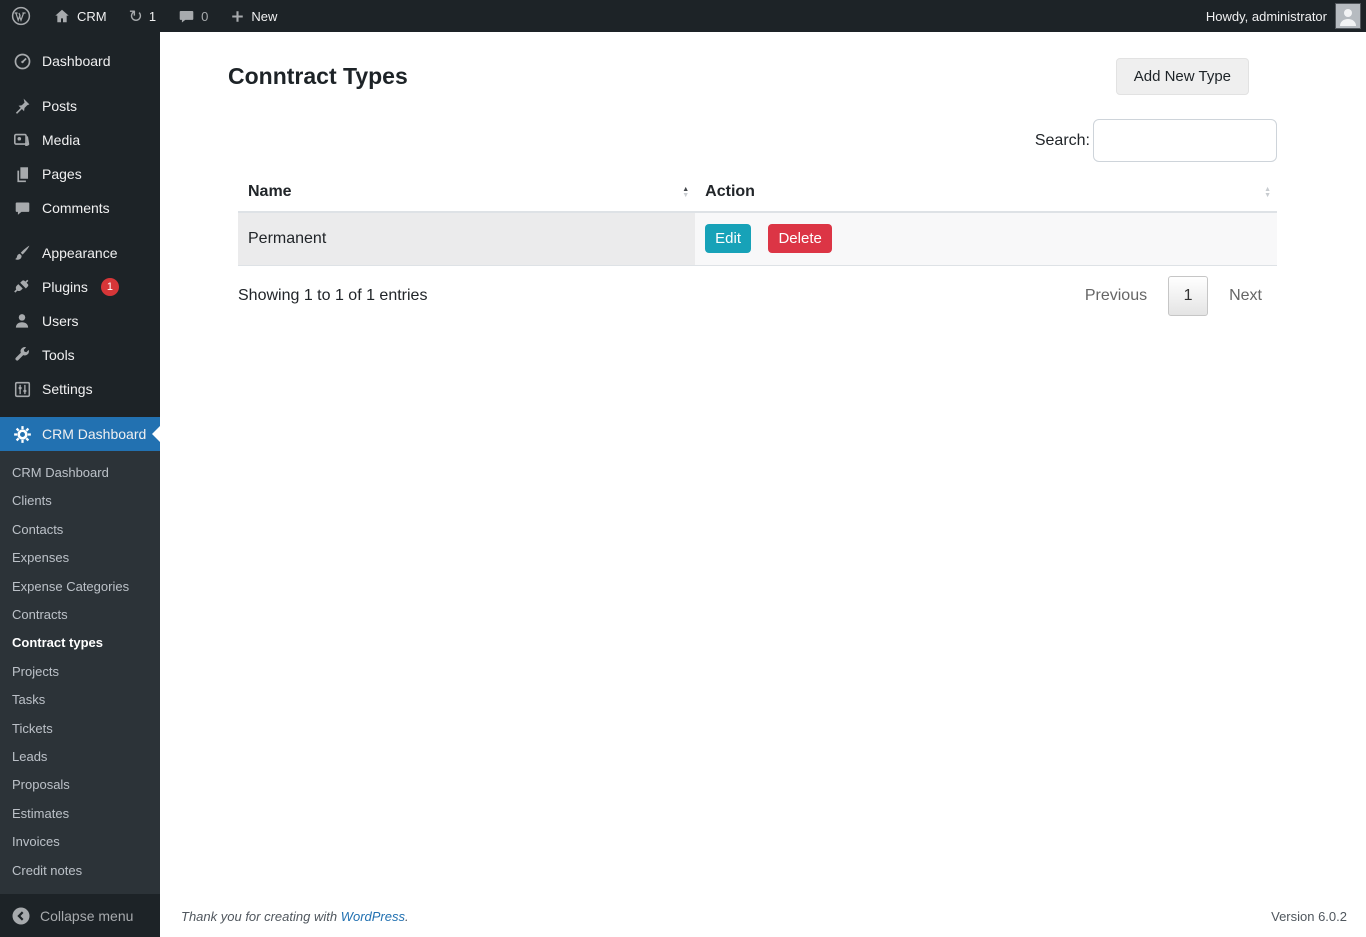  What do you see at coordinates (21, 916) in the screenshot?
I see `collapse-arrow-icon` at bounding box center [21, 916].